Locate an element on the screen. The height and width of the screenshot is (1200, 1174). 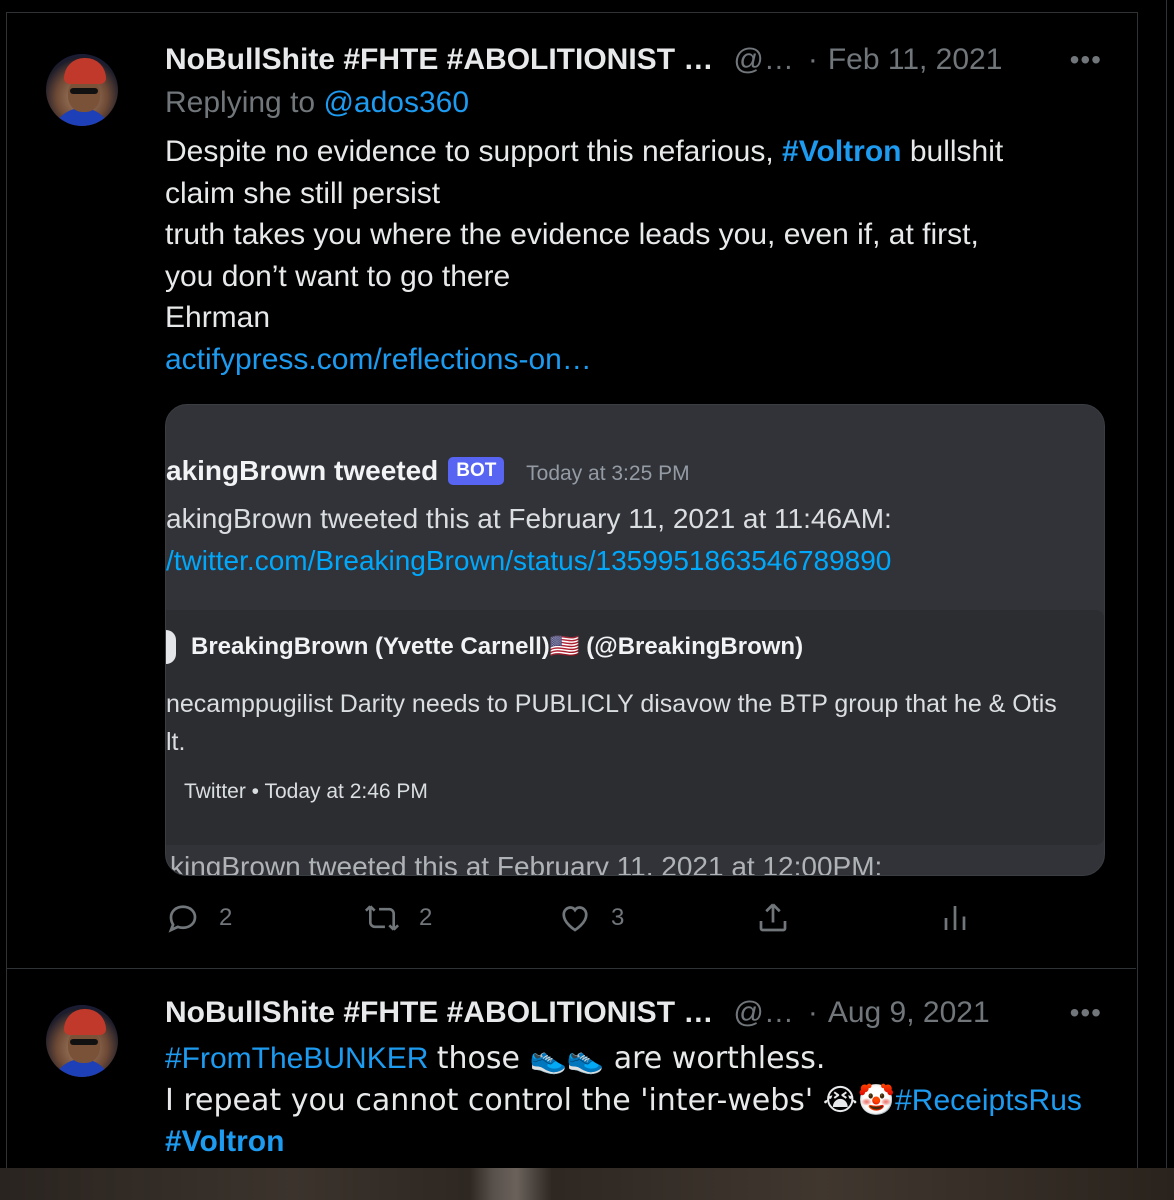
retweet-button: 2 is located at coordinates (397, 918).